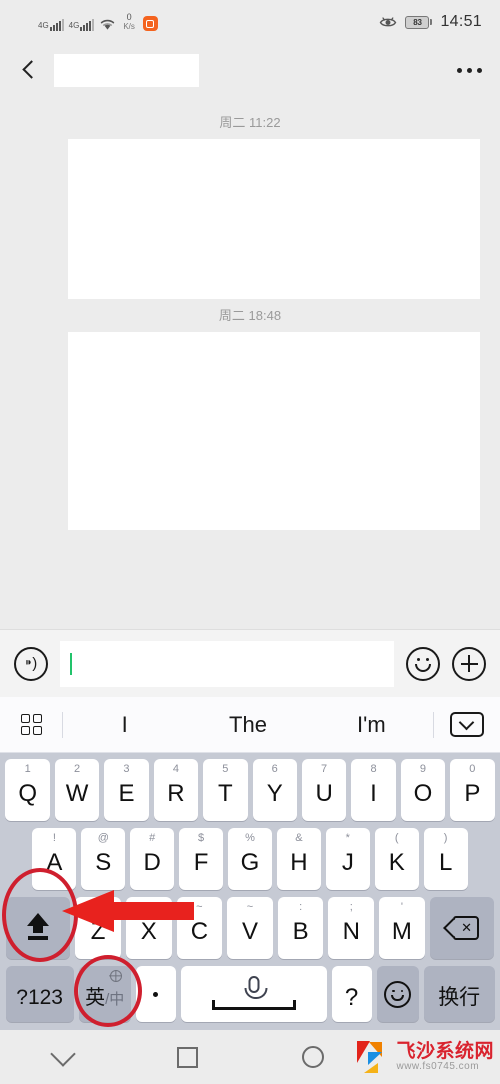  I want to click on keyboard-row-1: 1Q 2W 3E 4R 5T 6Y 7U 8I 9O 0P, so click(250, 790).